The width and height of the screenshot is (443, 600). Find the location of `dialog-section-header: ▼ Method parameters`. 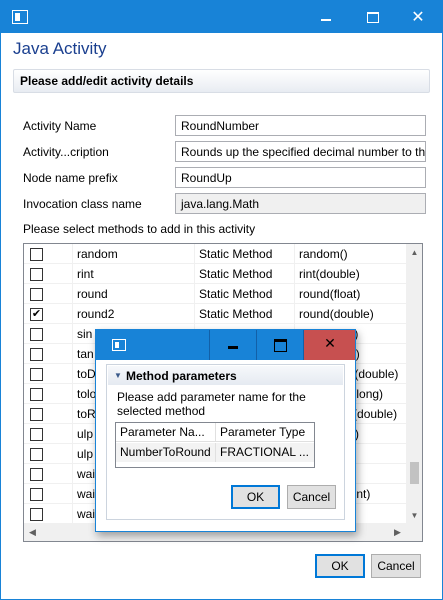

dialog-section-header: ▼ Method parameters is located at coordinates (225, 375).